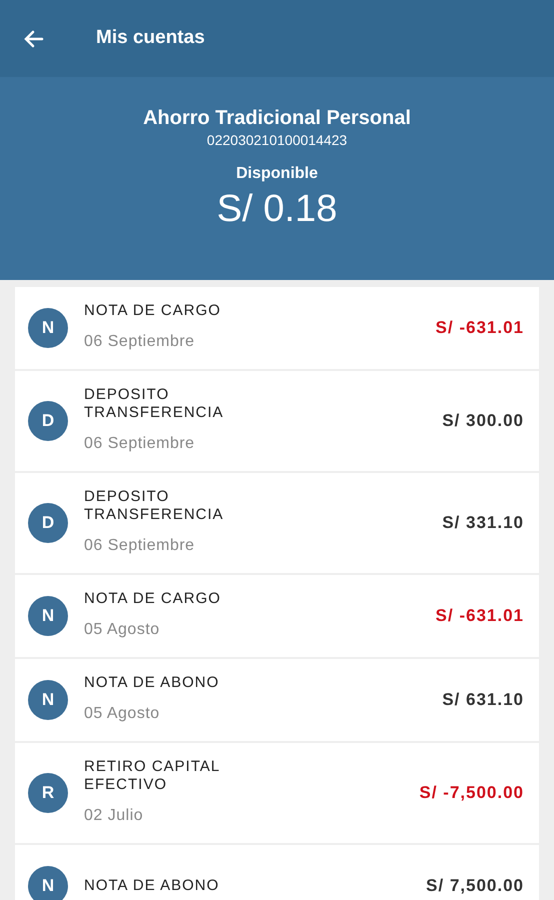 This screenshot has width=554, height=900. What do you see at coordinates (114, 816) in the screenshot?
I see `transaction-date: 02 Julio` at bounding box center [114, 816].